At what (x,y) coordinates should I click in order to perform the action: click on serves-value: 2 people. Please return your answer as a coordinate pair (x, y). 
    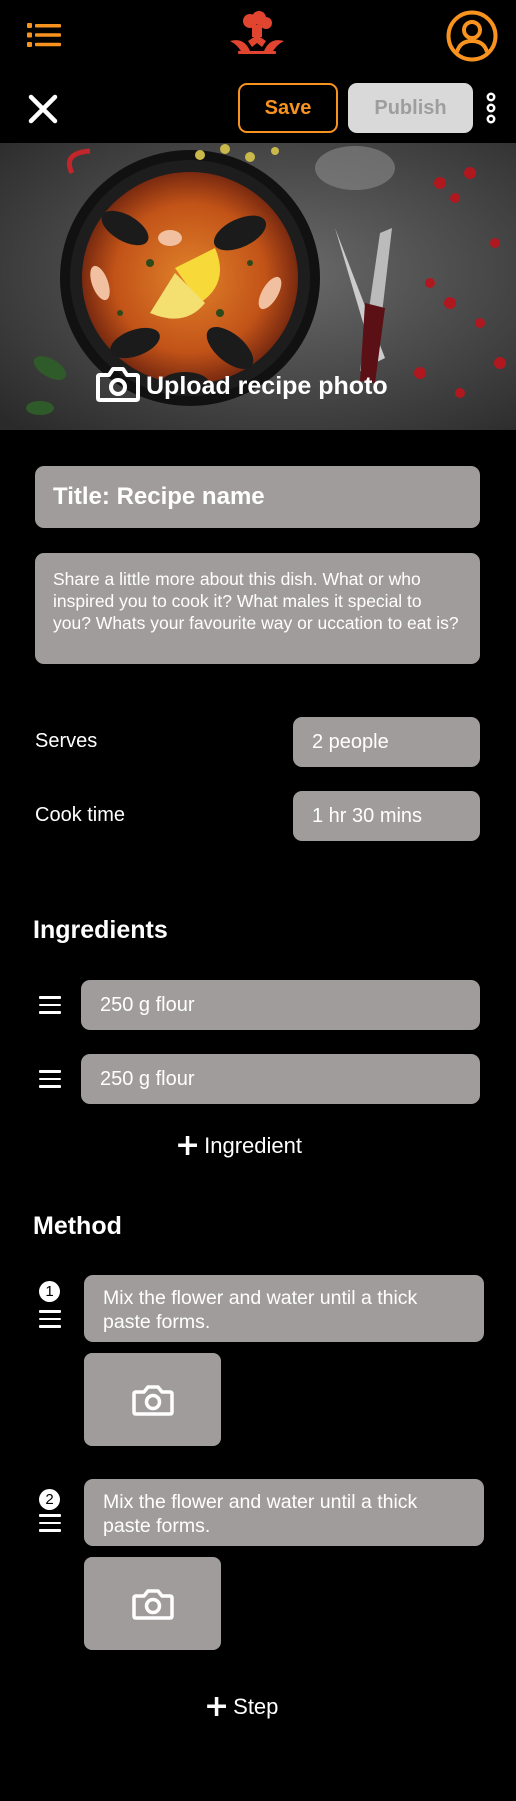
    Looking at the image, I should click on (350, 741).